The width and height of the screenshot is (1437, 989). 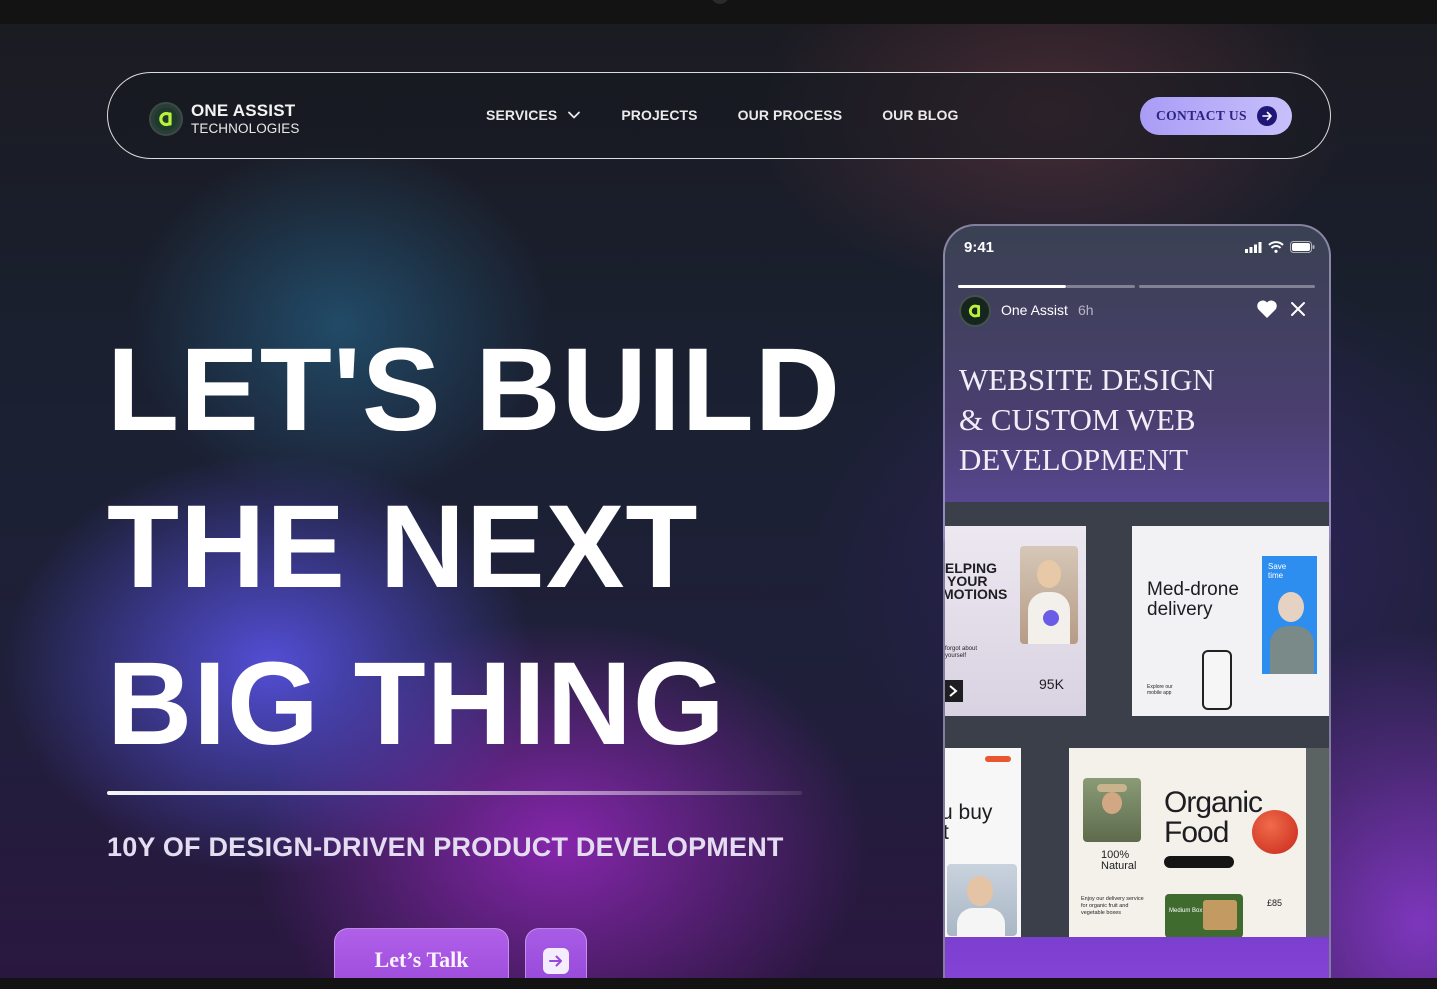 What do you see at coordinates (1160, 690) in the screenshot?
I see `card-small-text: Explore our mobile app` at bounding box center [1160, 690].